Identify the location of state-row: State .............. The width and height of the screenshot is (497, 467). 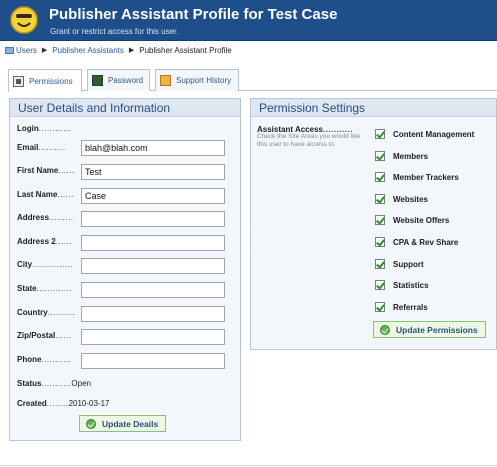
(44, 288).